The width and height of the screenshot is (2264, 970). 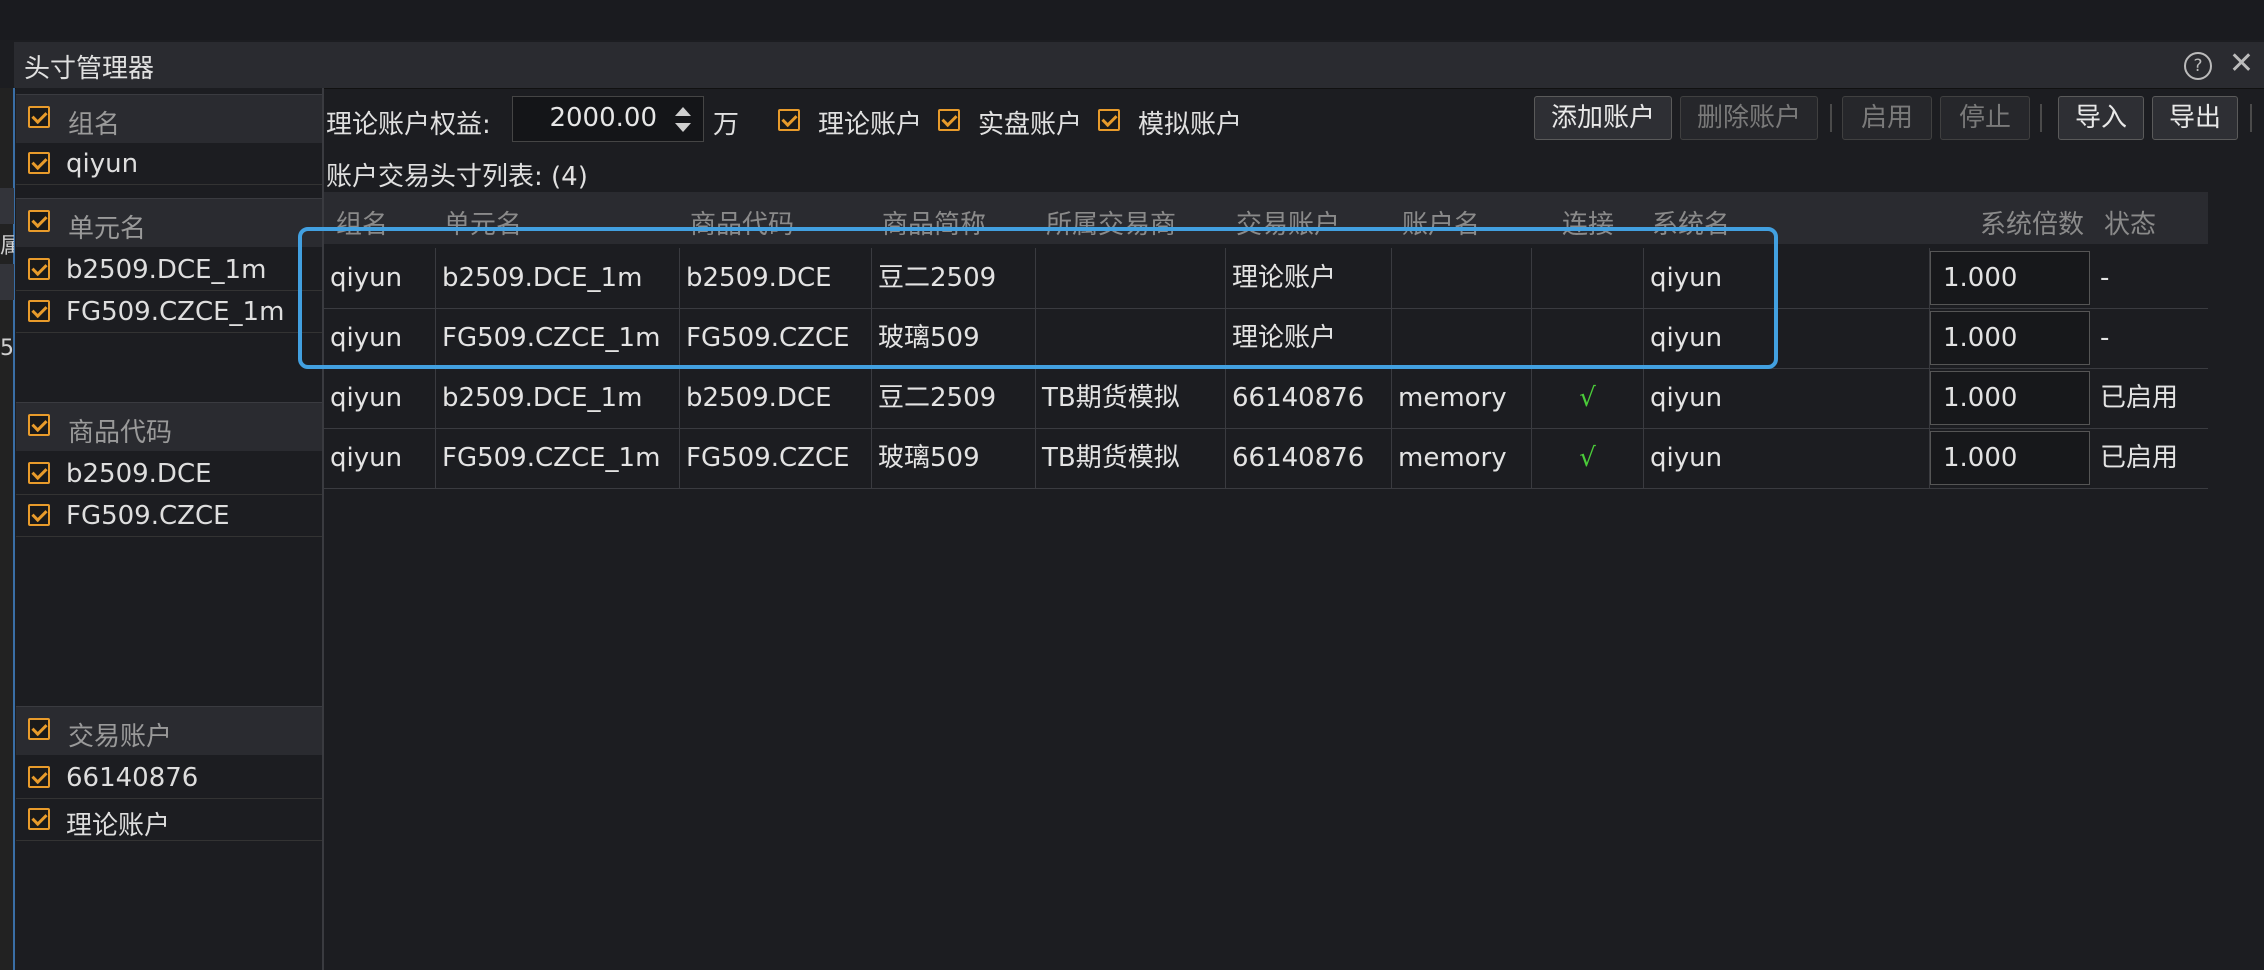 I want to click on cell-product-name: 玻璃509, so click(x=954, y=458).